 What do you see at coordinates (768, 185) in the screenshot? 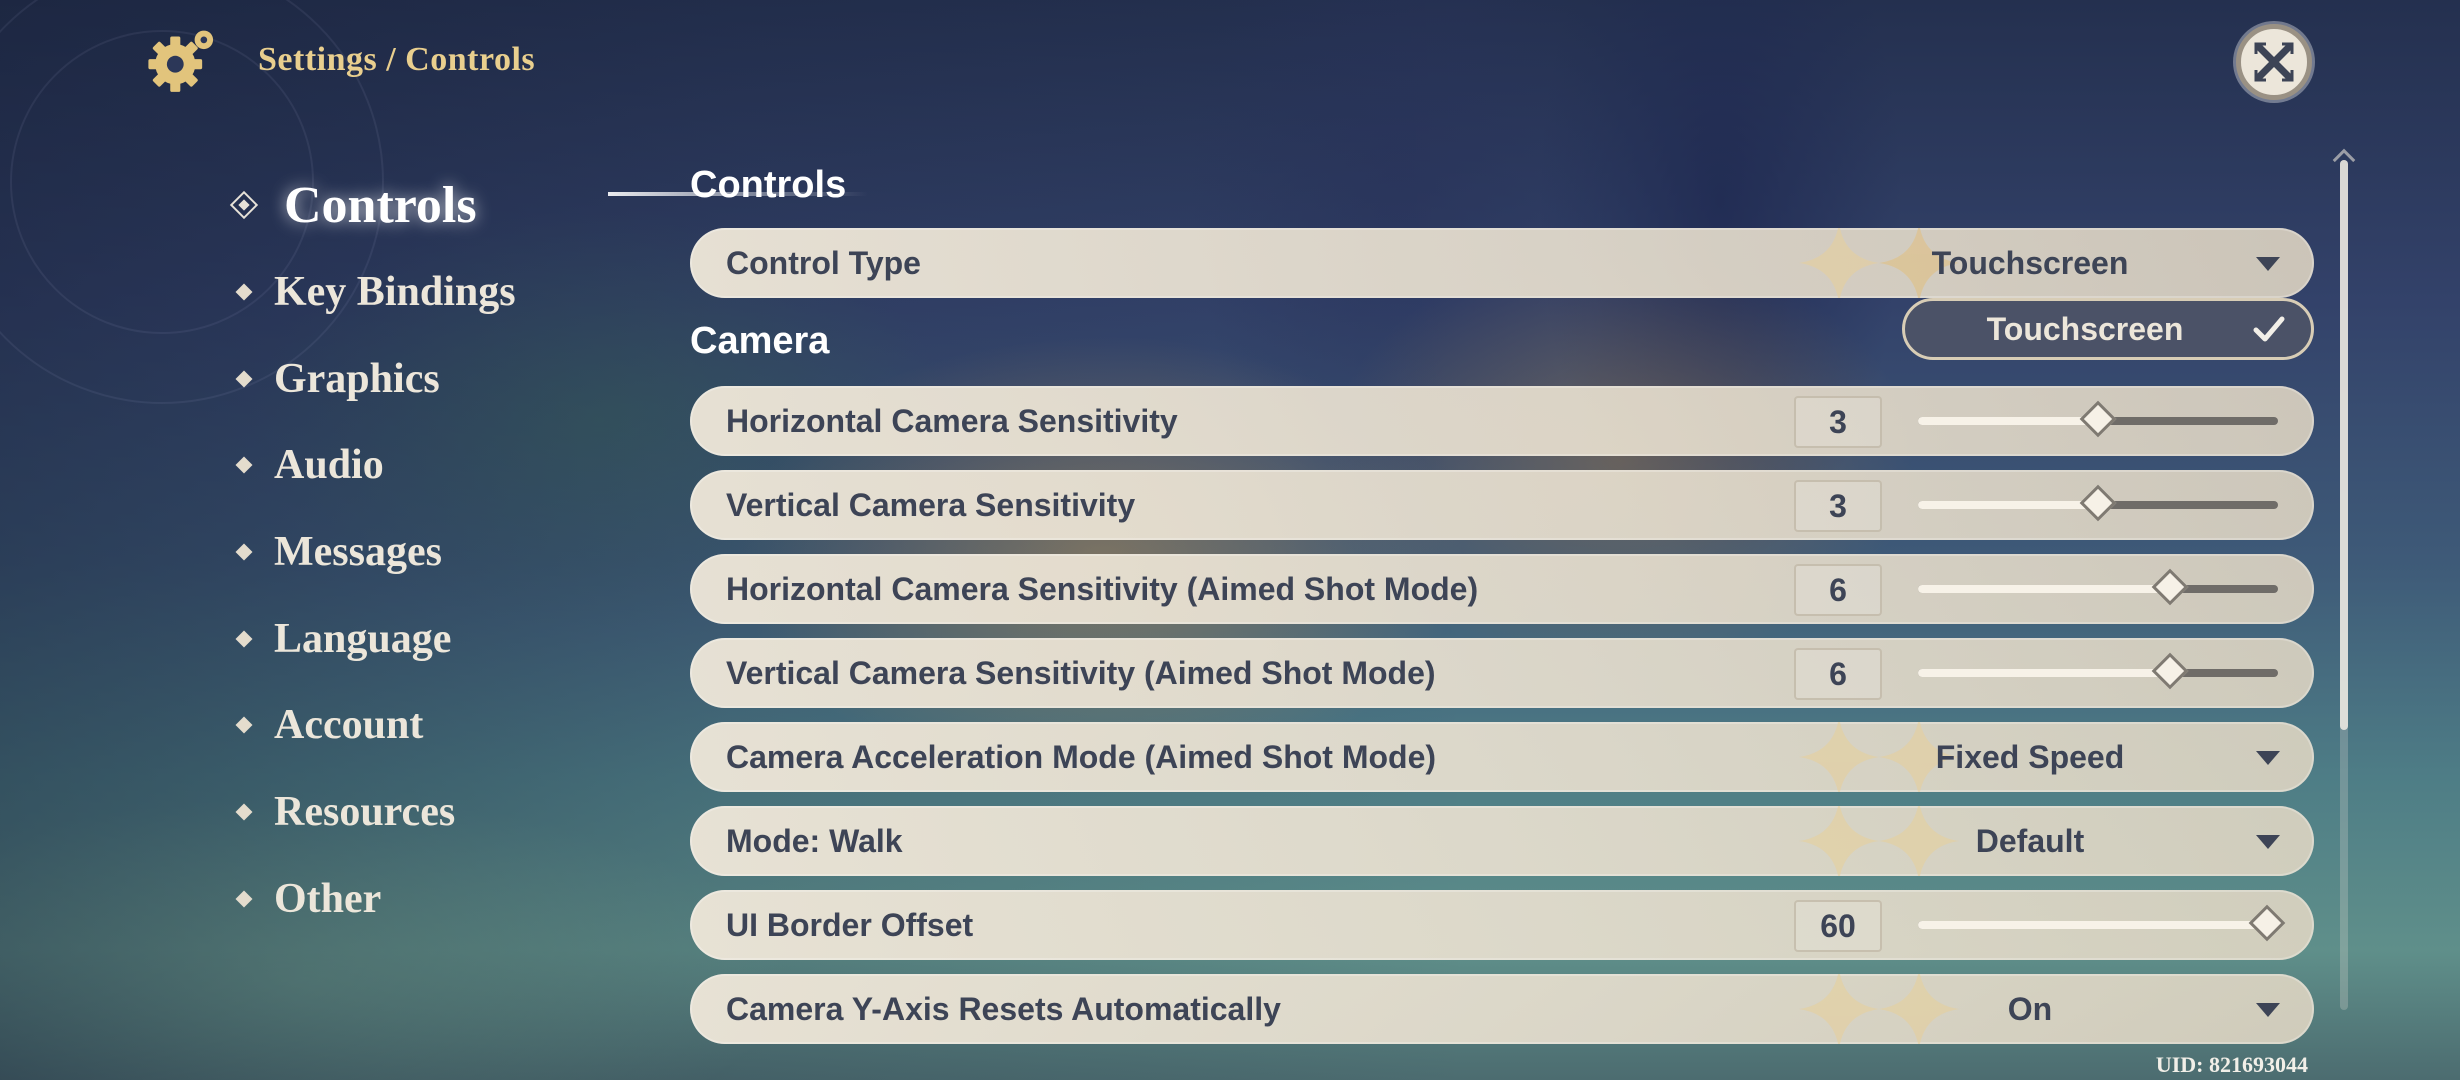
I see `section-heading-controls: Controls` at bounding box center [768, 185].